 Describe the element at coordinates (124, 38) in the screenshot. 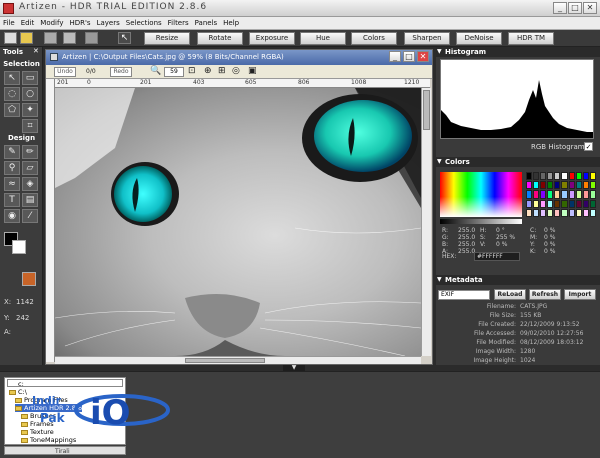

I see `pointer-icon: ↖` at that location.